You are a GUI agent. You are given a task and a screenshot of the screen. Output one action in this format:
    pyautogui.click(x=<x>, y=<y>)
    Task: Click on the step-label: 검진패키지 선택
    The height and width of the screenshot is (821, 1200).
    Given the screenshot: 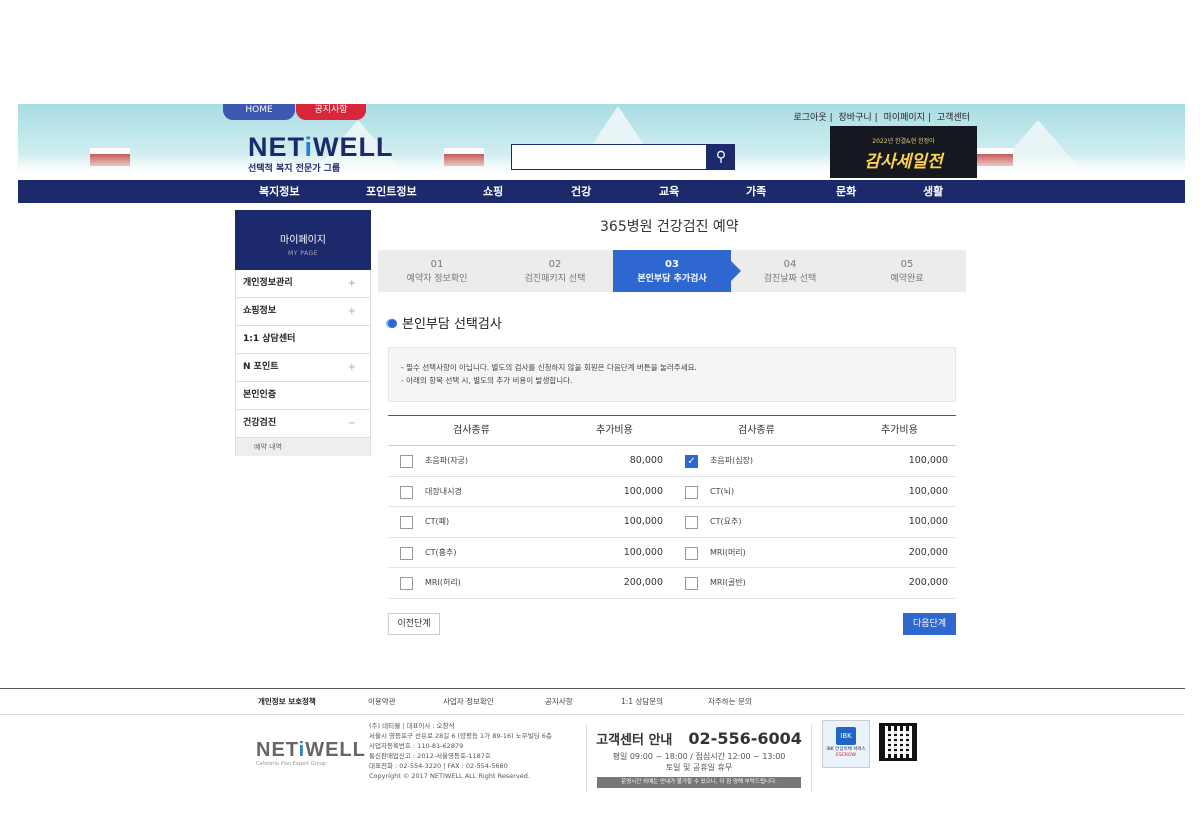 What is the action you would take?
    pyautogui.click(x=555, y=279)
    